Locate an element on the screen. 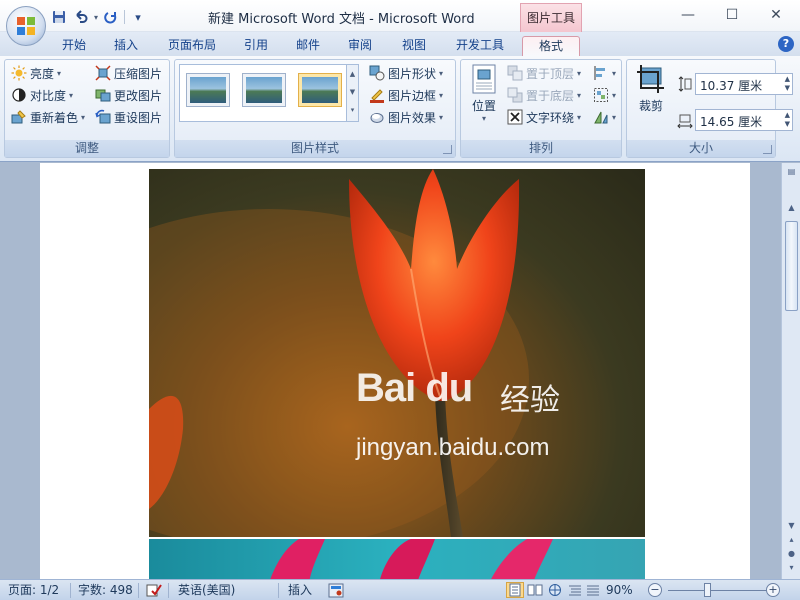 The image size is (800, 600). second-tulip-photo is located at coordinates (397, 559).